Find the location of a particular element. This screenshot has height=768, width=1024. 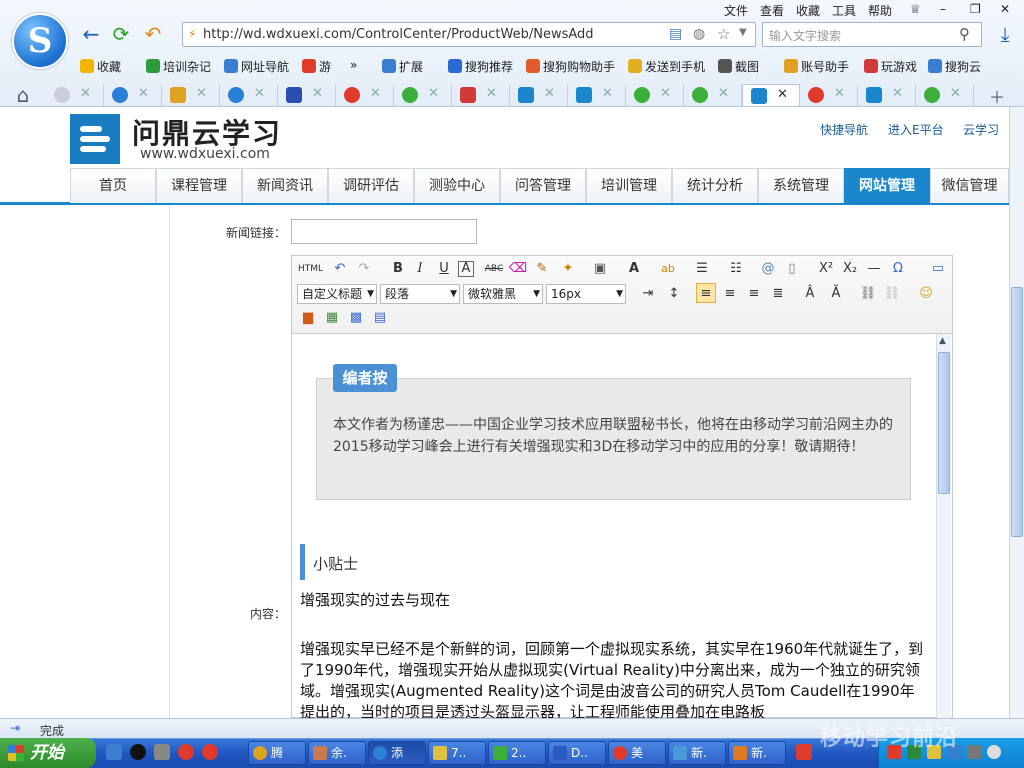

doc-icon: ▯ is located at coordinates (792, 269).